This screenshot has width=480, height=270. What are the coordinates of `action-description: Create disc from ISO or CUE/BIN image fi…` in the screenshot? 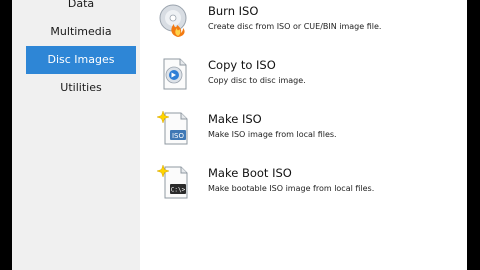 It's located at (295, 26).